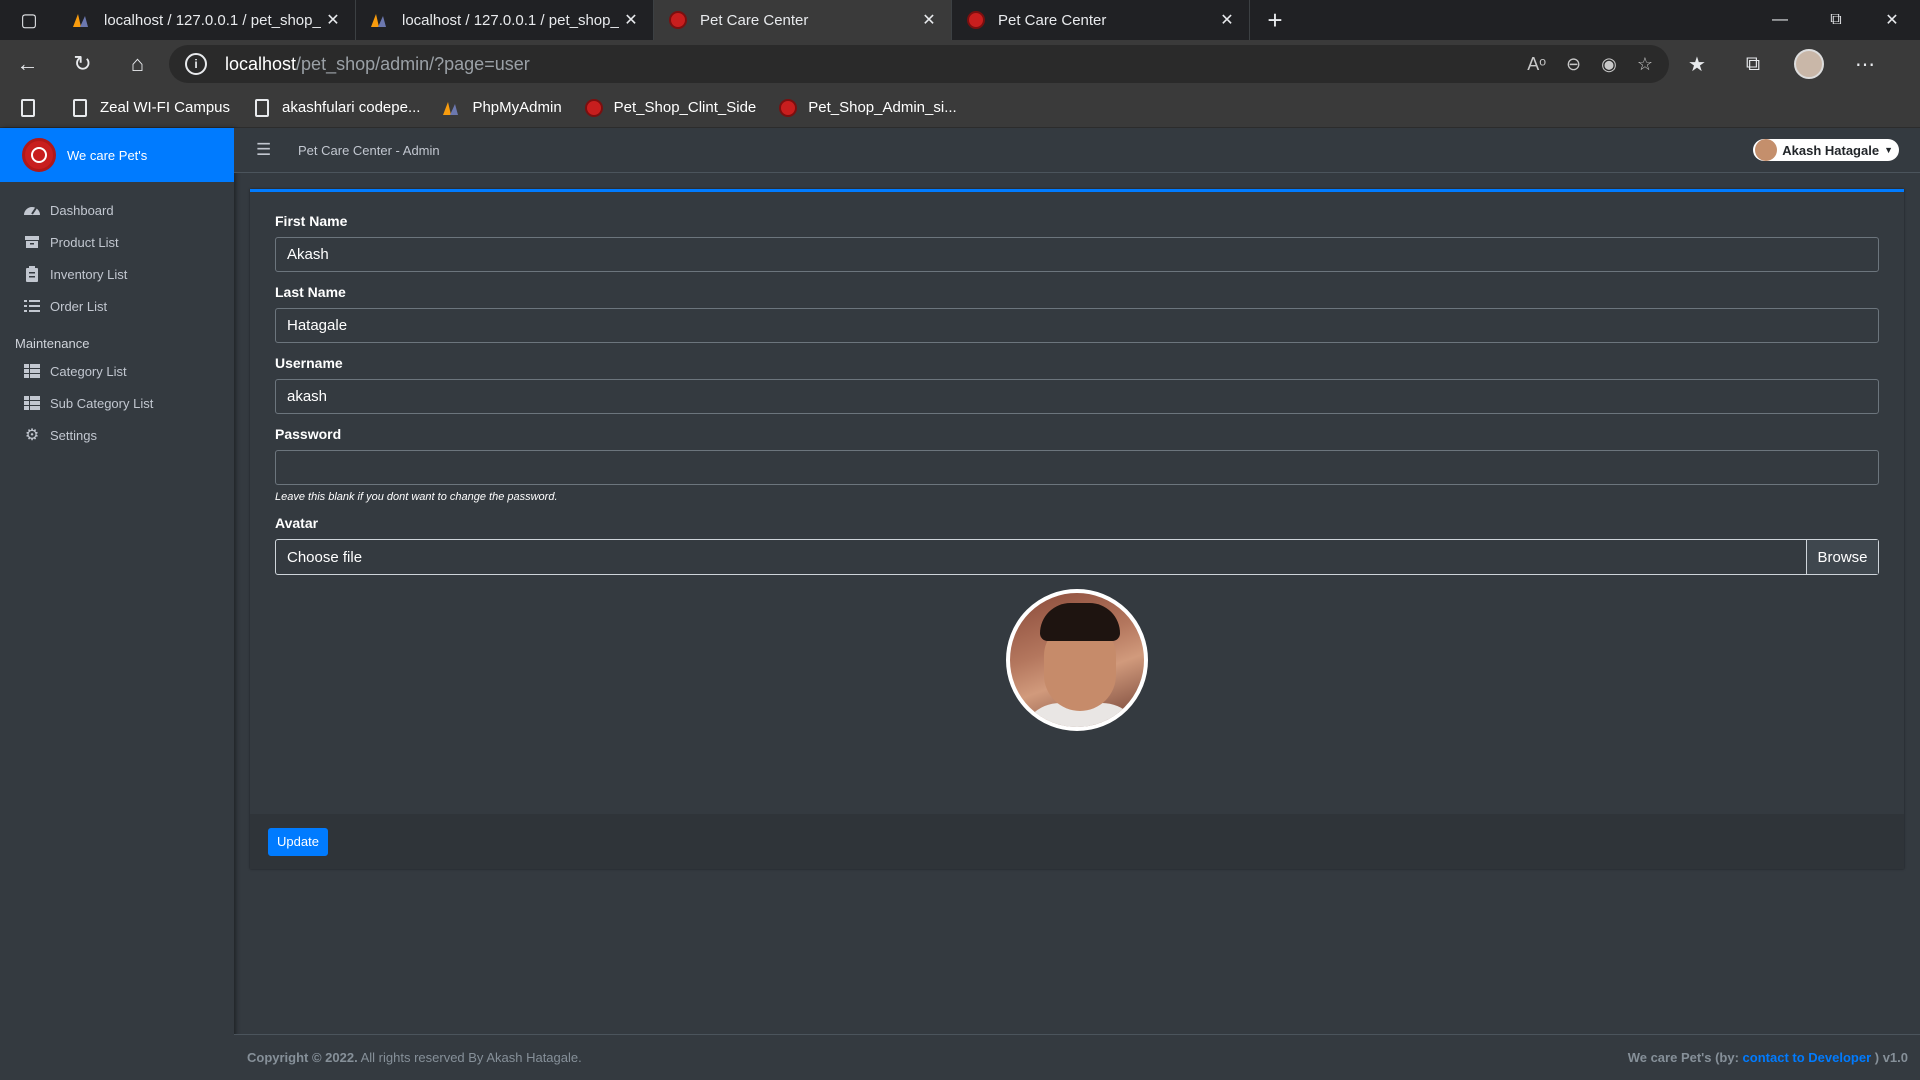 The height and width of the screenshot is (1080, 1920). What do you see at coordinates (117, 435) in the screenshot?
I see `sidebar-item-settings: ⚙ Settings` at bounding box center [117, 435].